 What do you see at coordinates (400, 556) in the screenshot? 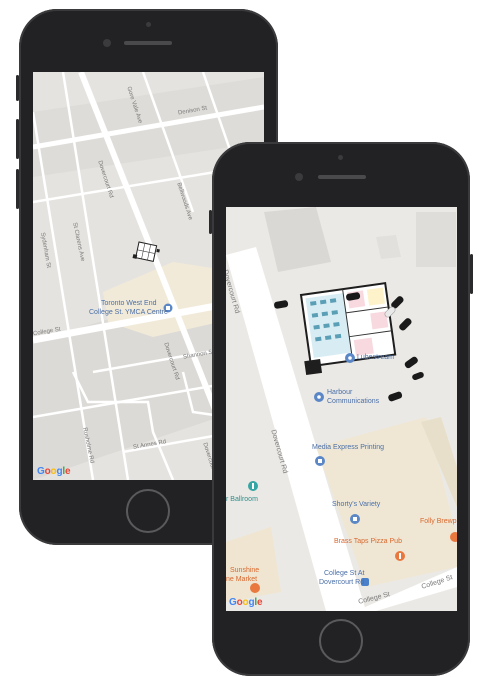
I see `brass-taps-pin-icon` at bounding box center [400, 556].